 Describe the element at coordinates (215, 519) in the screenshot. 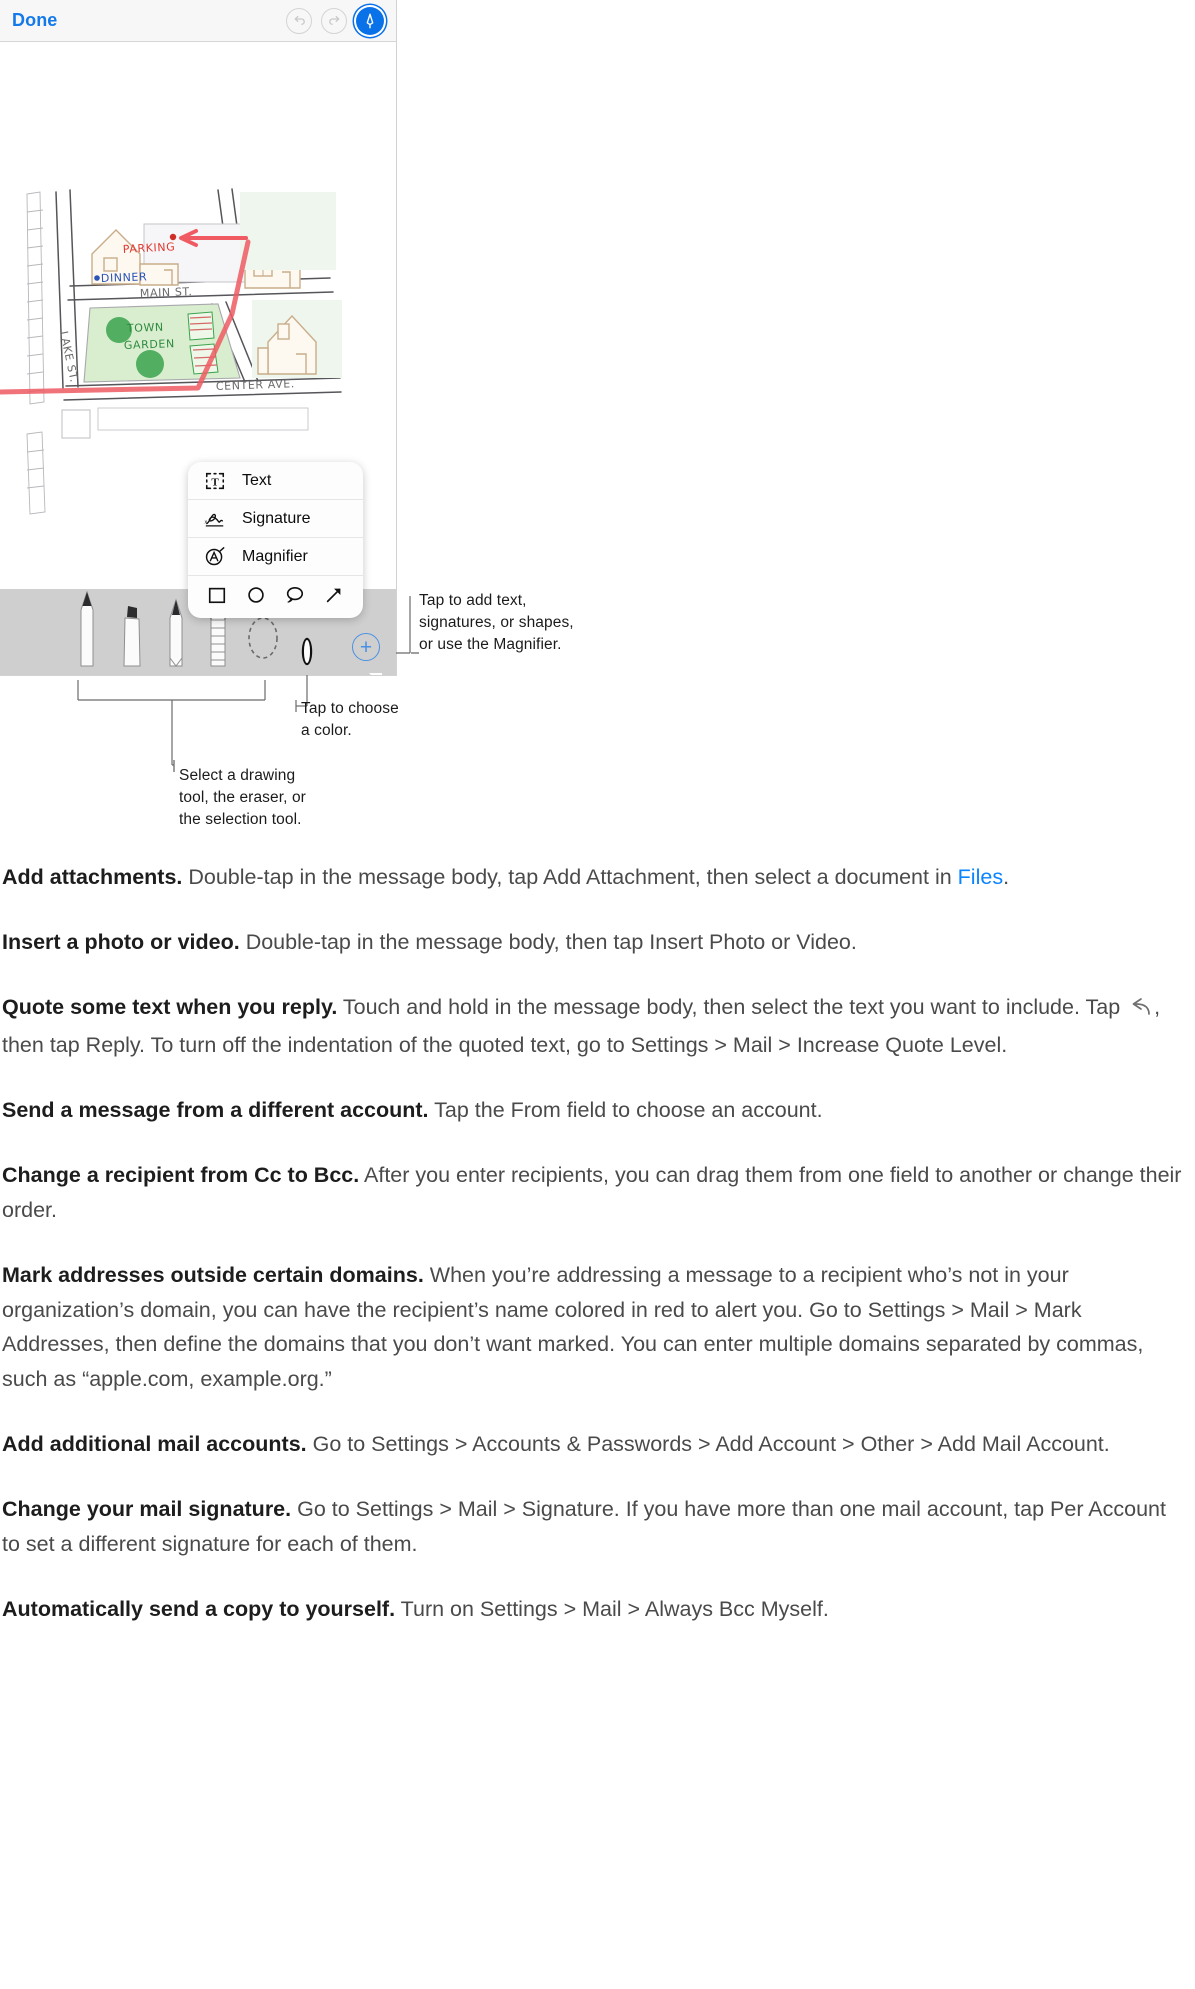

I see `signature-icon: x` at that location.